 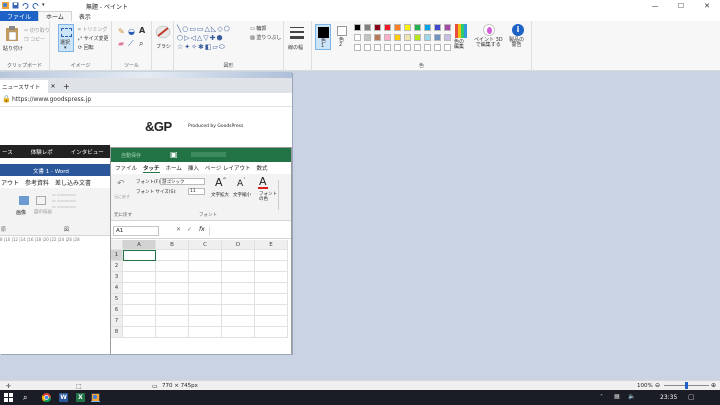 What do you see at coordinates (163, 32) in the screenshot?
I see `brush-icon` at bounding box center [163, 32].